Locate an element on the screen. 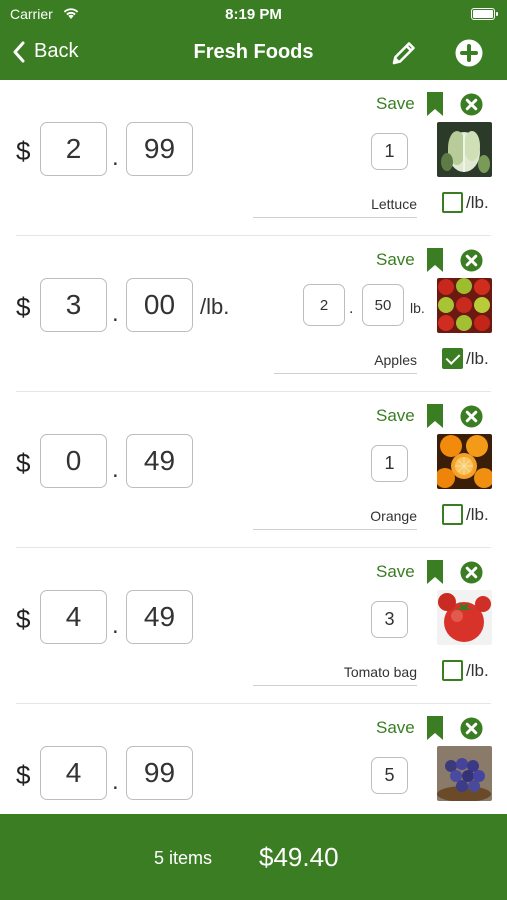 This screenshot has width=507, height=900. lettuce-photo is located at coordinates (464, 149).